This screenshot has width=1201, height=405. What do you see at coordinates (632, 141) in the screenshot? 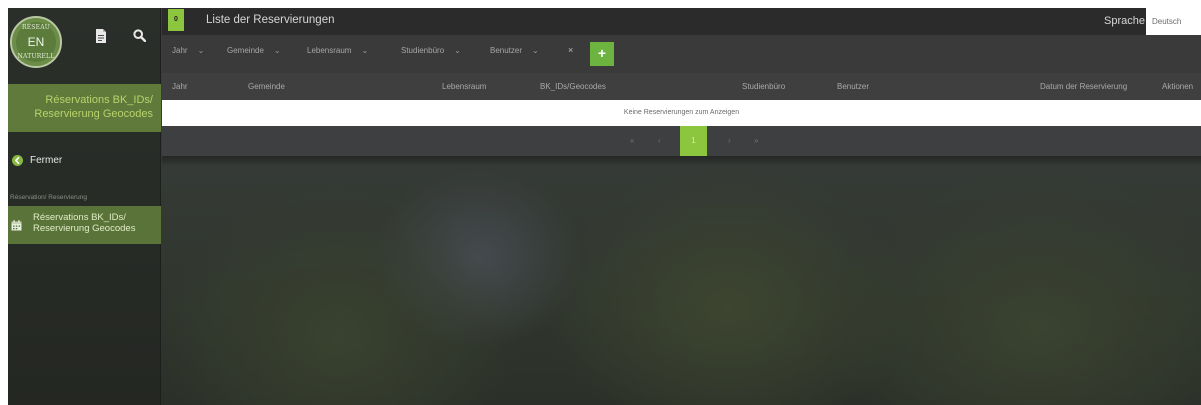
I see `pagination-first-button: «` at bounding box center [632, 141].